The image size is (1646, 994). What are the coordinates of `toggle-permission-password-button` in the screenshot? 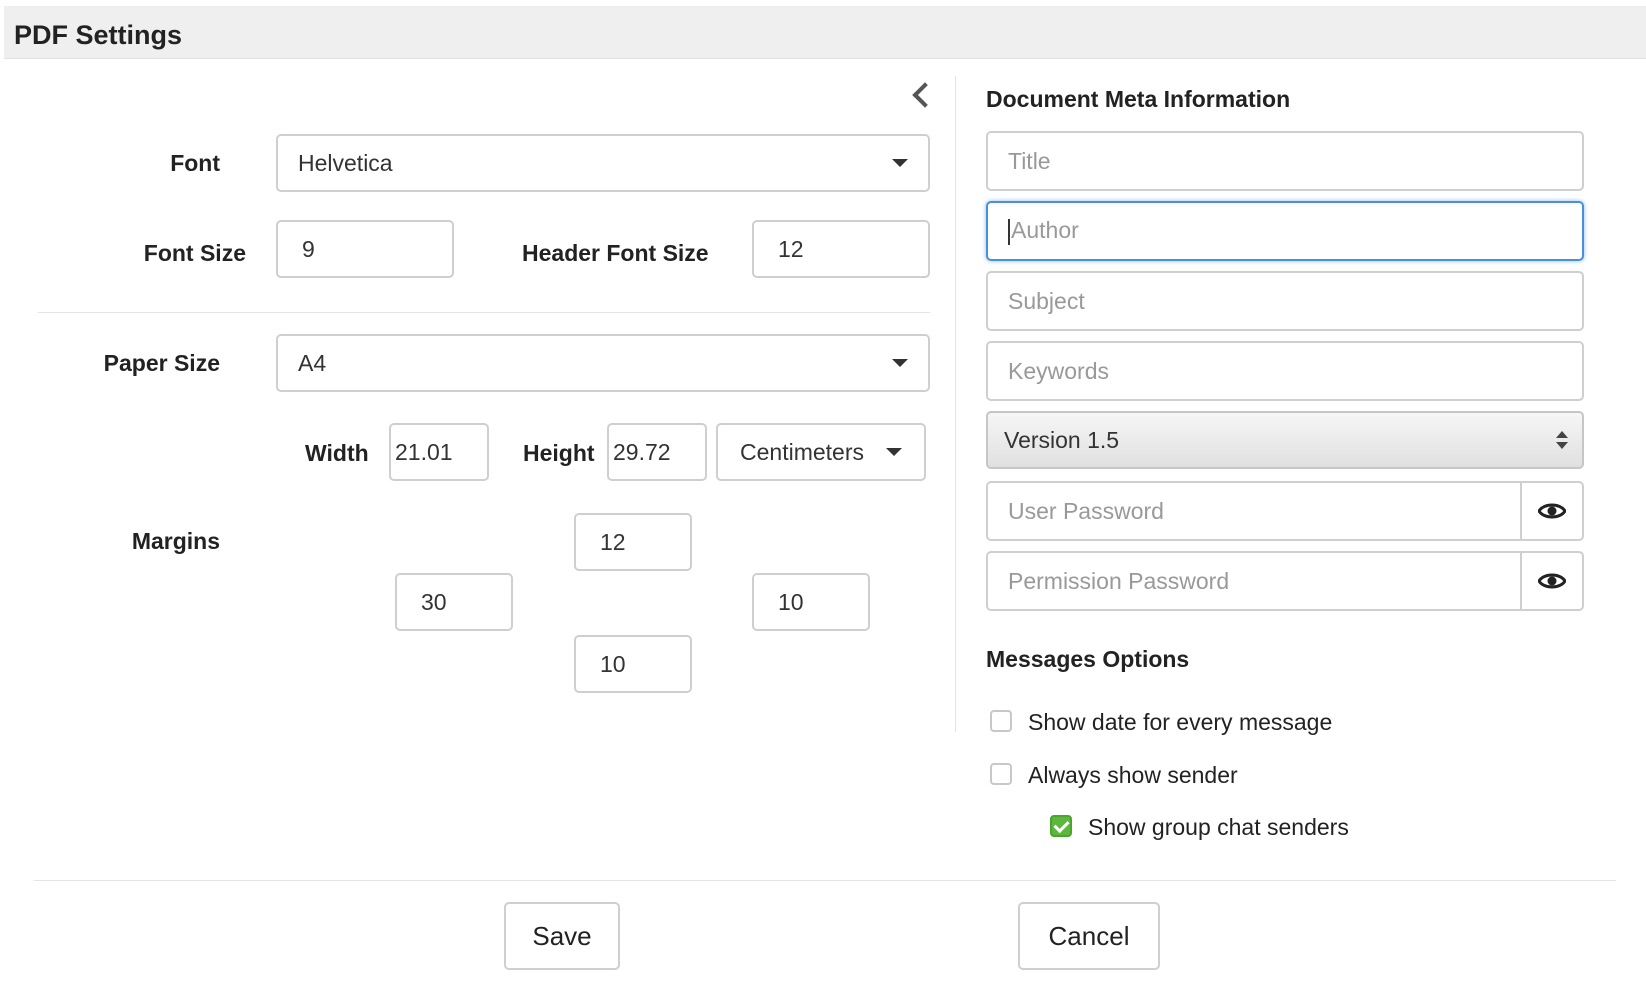 It's located at (1552, 581).